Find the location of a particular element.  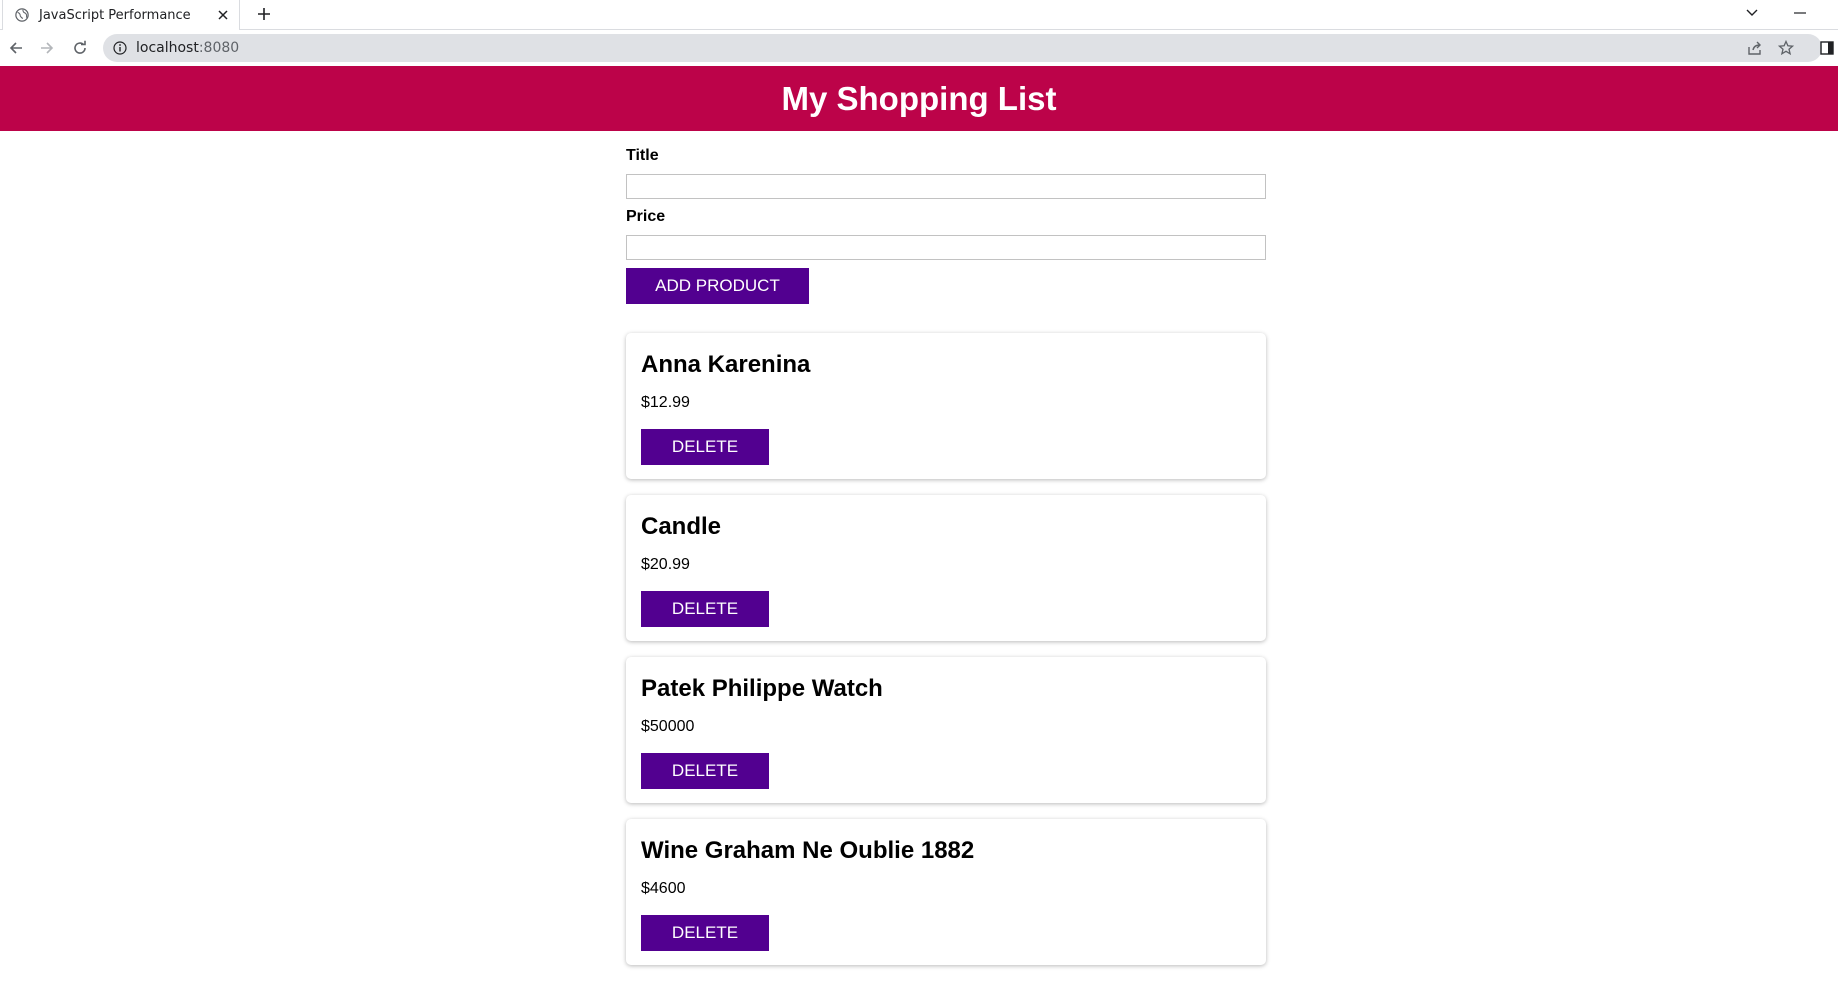

page-header: My Shopping List is located at coordinates (919, 98).